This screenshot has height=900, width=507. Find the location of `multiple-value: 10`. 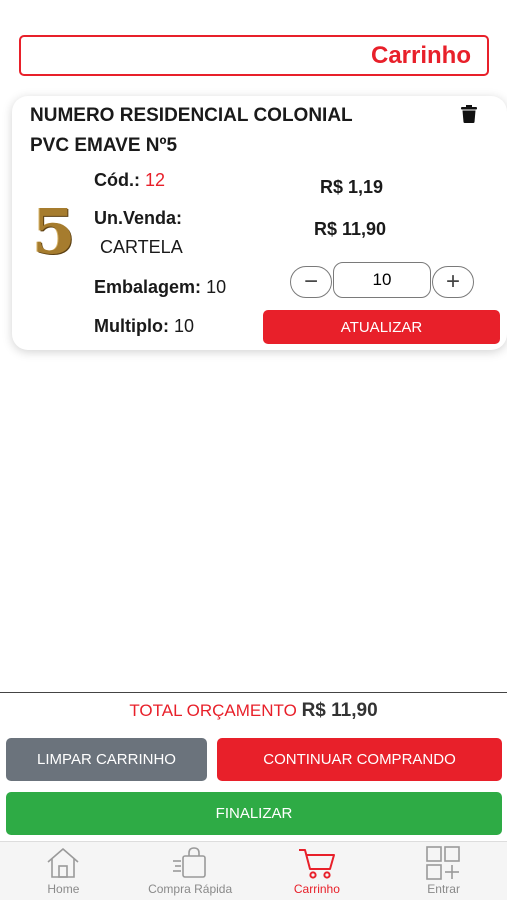

multiple-value: 10 is located at coordinates (184, 326).